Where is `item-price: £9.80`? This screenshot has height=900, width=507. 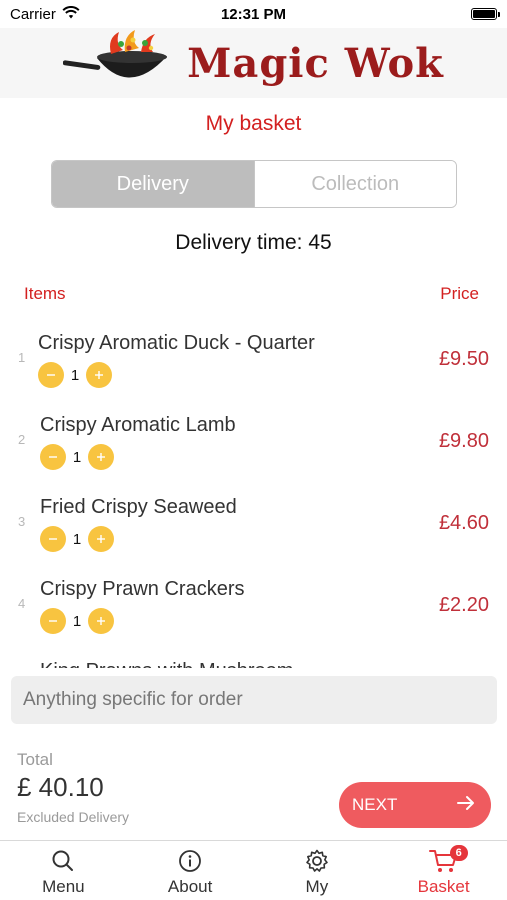
item-price: £9.80 is located at coordinates (463, 441).